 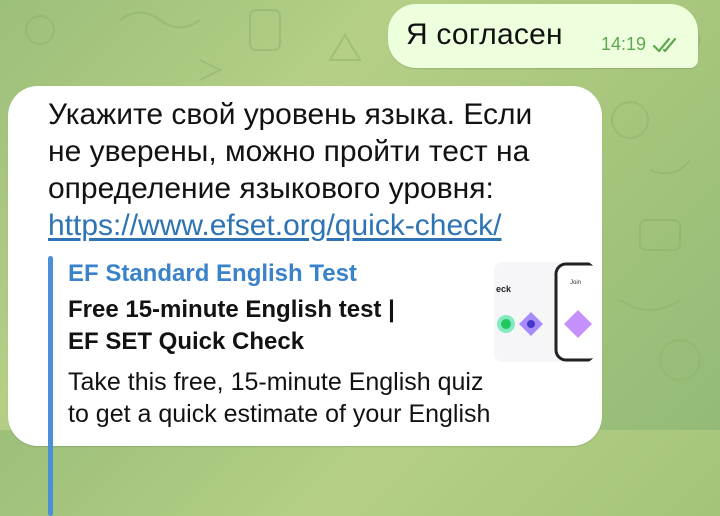 I want to click on message-meta: 14:19, so click(x=641, y=44).